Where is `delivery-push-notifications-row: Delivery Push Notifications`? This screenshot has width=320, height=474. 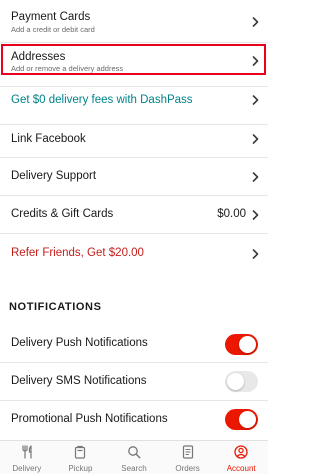 delivery-push-notifications-row: Delivery Push Notifications is located at coordinates (134, 344).